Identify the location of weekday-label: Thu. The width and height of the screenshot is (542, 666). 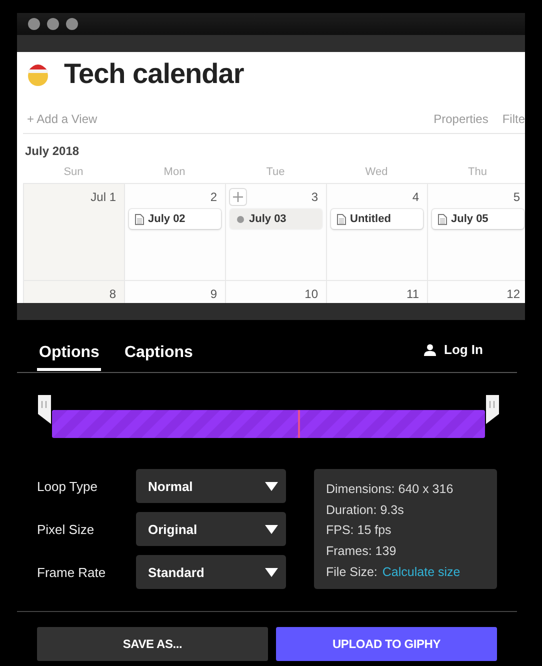
(477, 172).